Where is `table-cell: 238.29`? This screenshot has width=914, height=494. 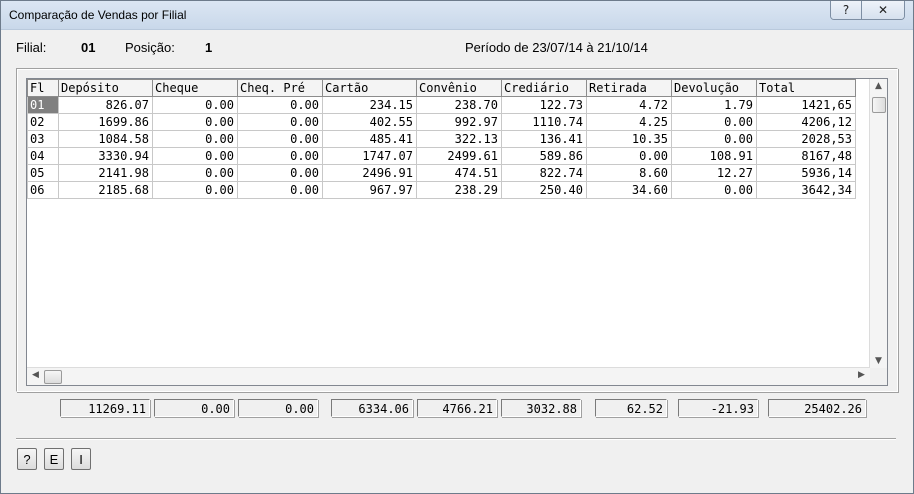 table-cell: 238.29 is located at coordinates (459, 190).